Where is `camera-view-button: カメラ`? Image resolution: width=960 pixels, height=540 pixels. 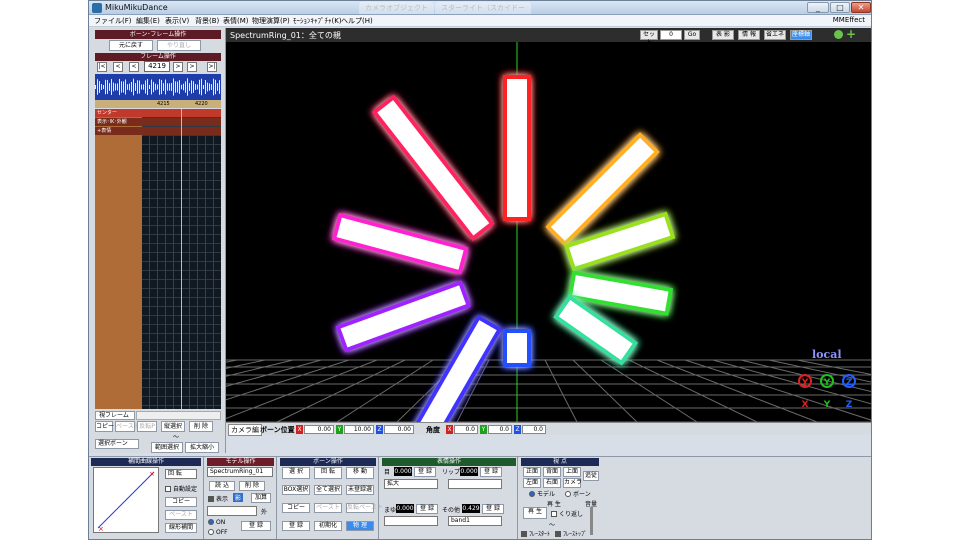 camera-view-button: カメラ is located at coordinates (572, 483).